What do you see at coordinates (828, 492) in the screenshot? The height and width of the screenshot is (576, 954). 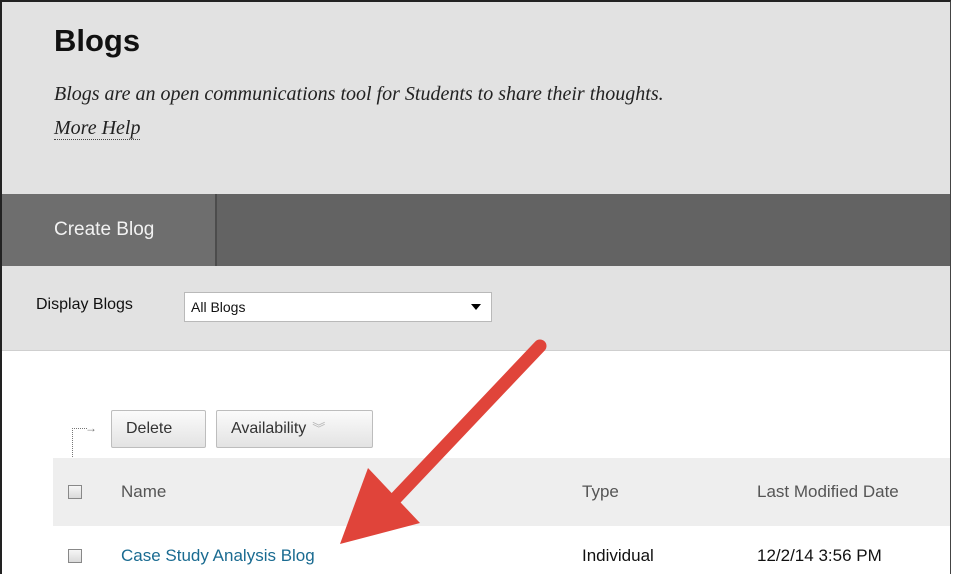 I see `column-header-last-modified: Last Modified Date` at bounding box center [828, 492].